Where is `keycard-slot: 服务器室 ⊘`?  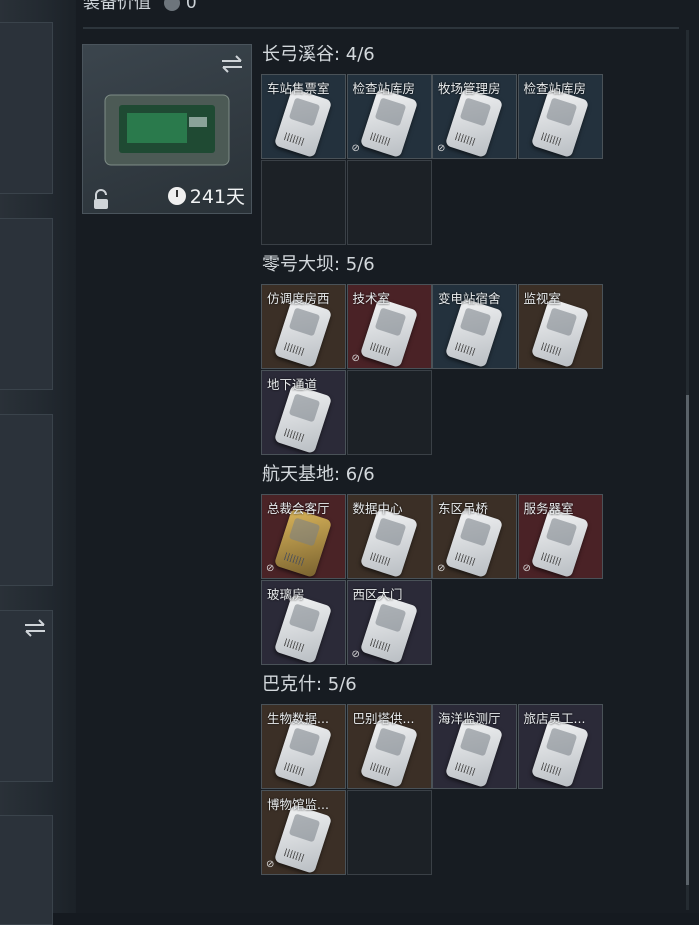 keycard-slot: 服务器室 ⊘ is located at coordinates (560, 536).